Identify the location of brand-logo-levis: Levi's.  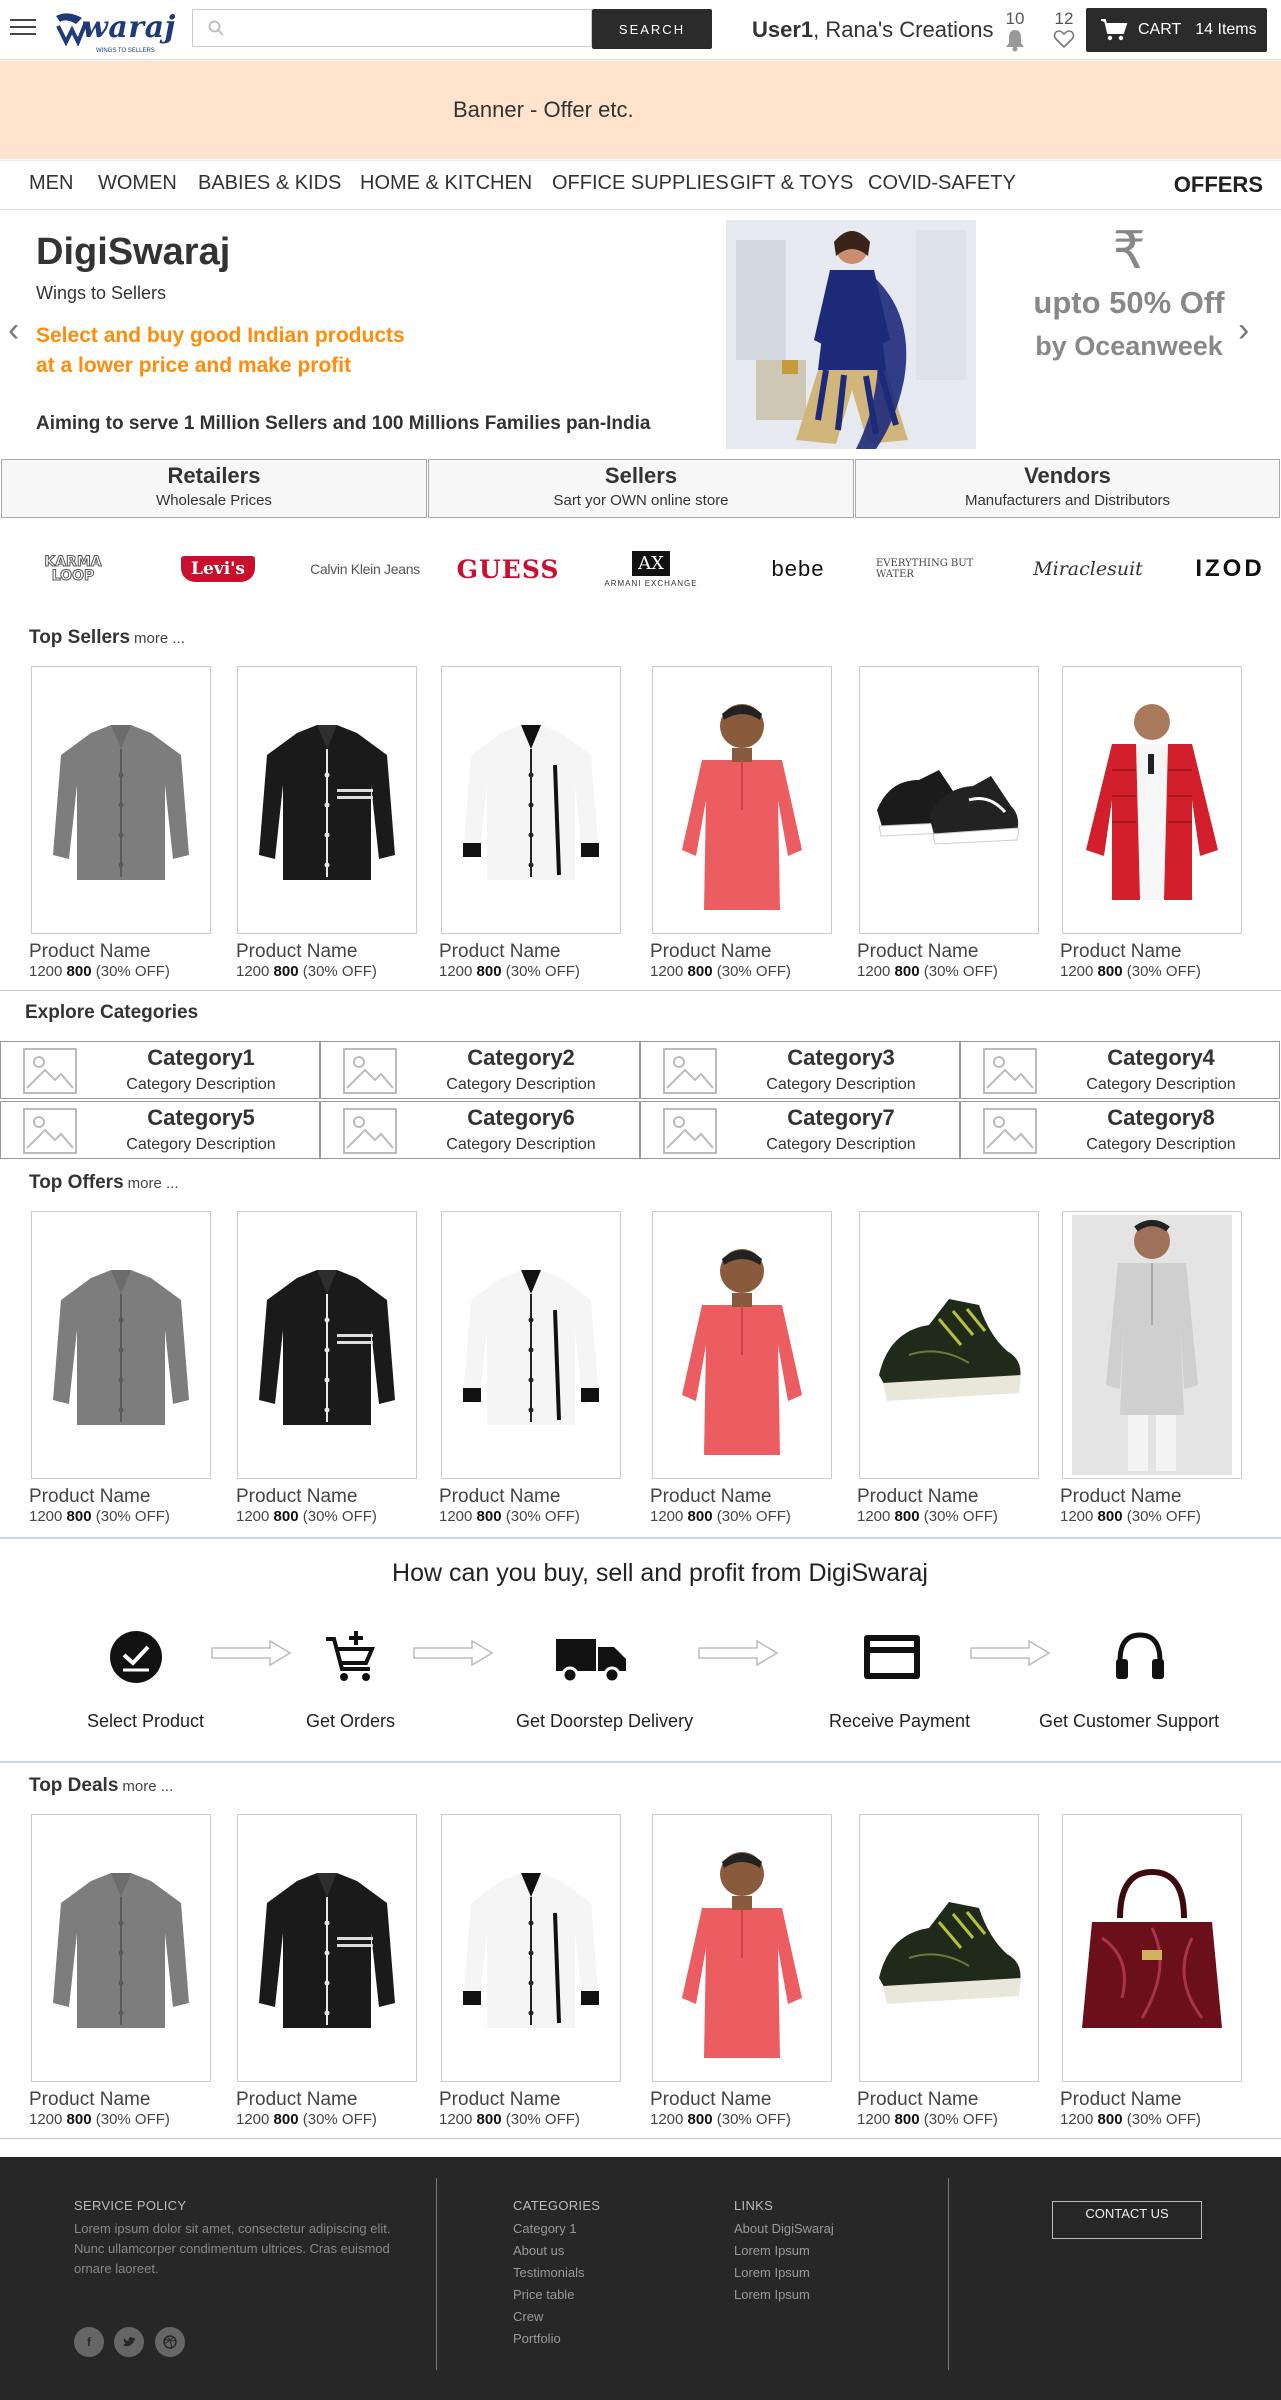
(218, 569).